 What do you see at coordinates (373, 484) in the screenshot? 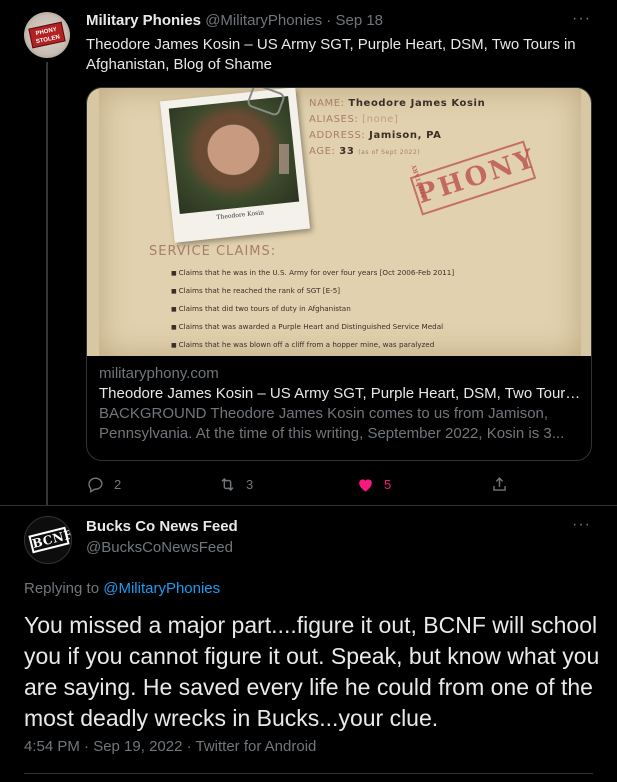
I see `like-button: 5` at bounding box center [373, 484].